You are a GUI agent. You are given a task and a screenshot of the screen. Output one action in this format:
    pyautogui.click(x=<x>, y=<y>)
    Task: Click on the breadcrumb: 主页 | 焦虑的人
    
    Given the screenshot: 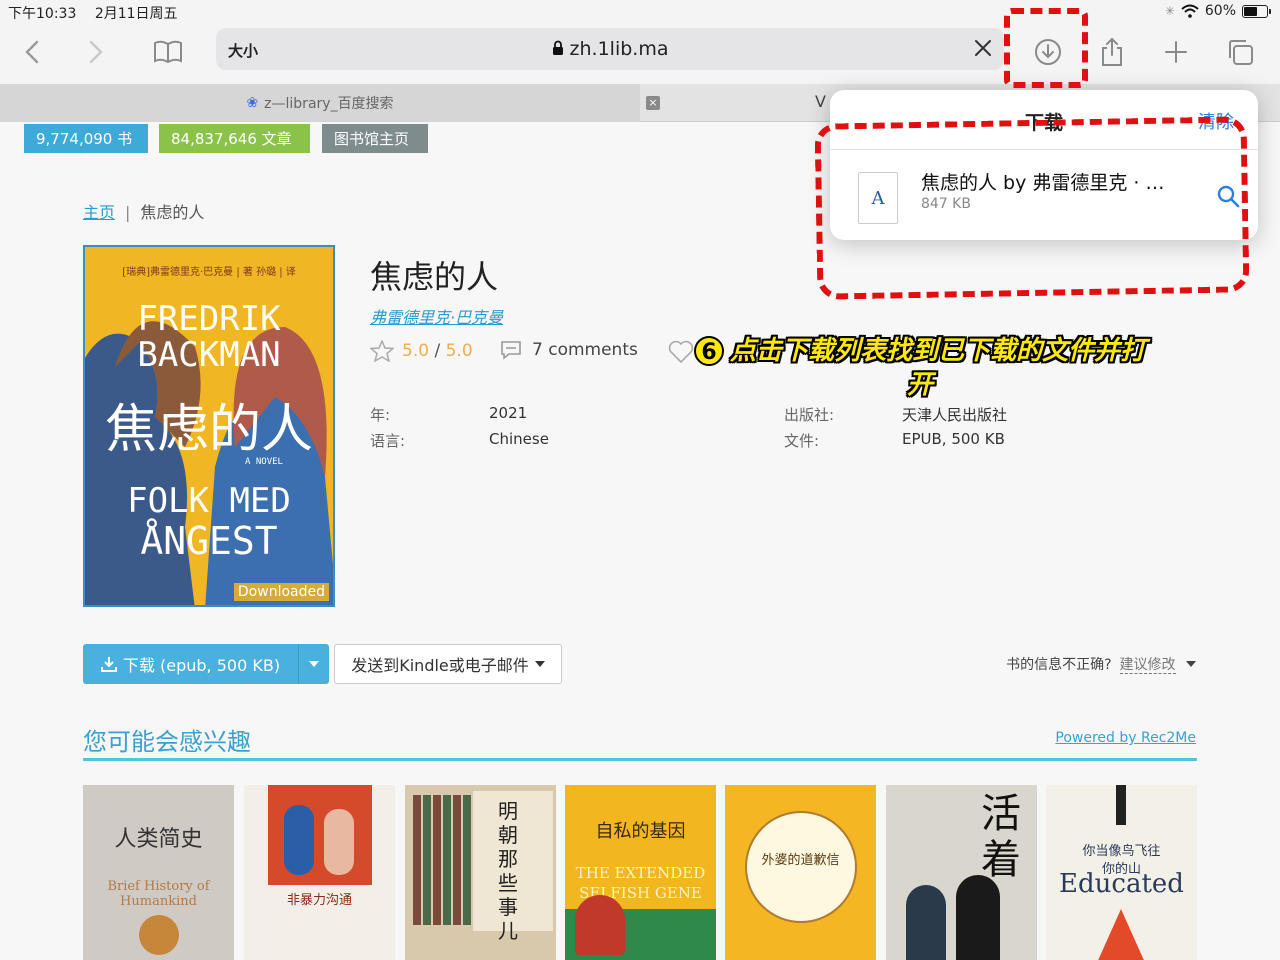 What is the action you would take?
    pyautogui.click(x=143, y=211)
    